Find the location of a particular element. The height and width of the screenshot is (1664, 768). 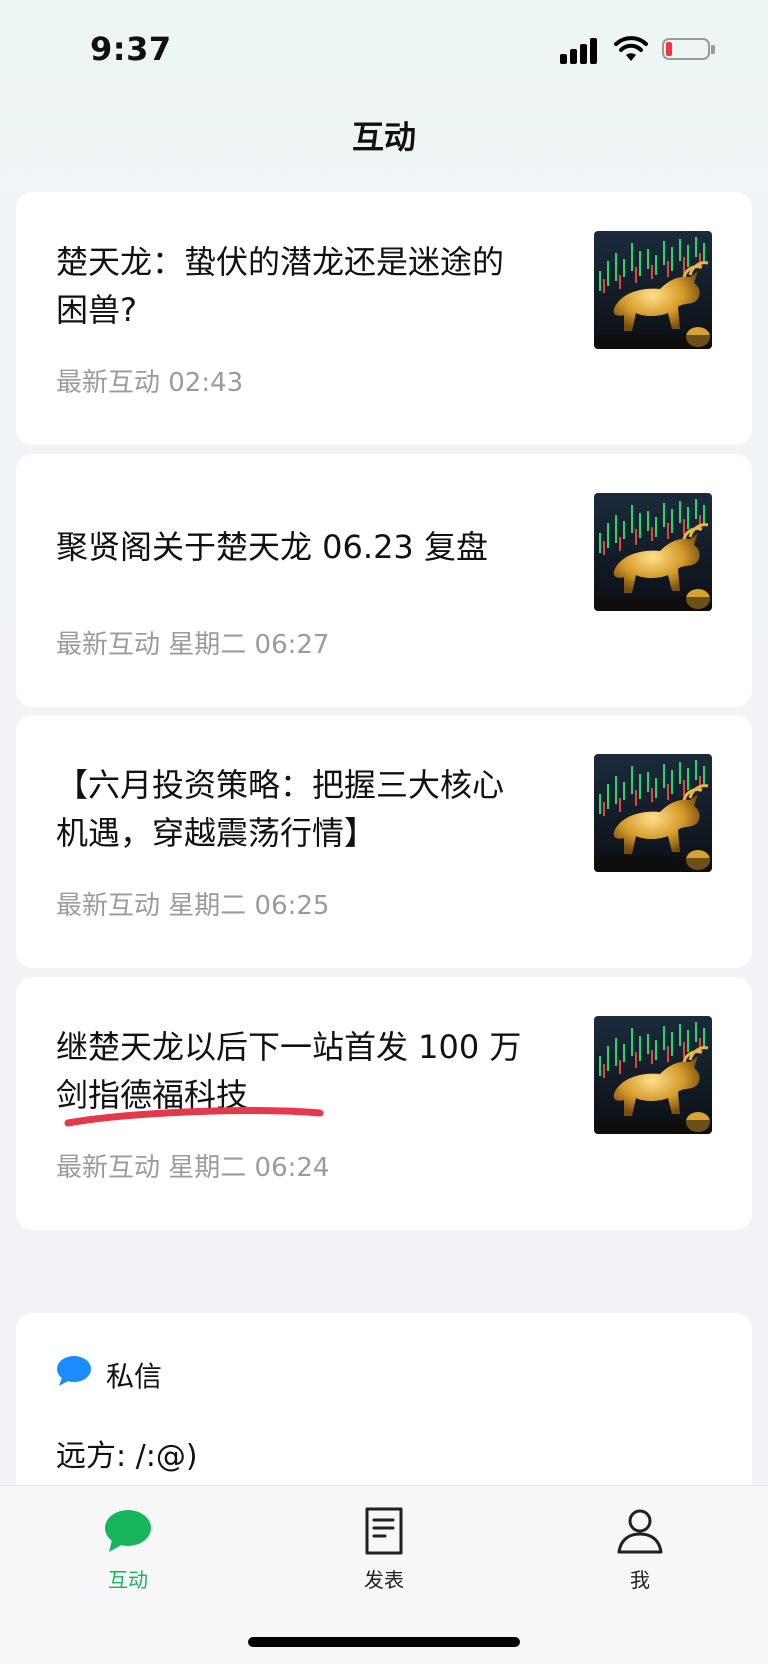

tab-publish: 发表 is located at coordinates (384, 1561).